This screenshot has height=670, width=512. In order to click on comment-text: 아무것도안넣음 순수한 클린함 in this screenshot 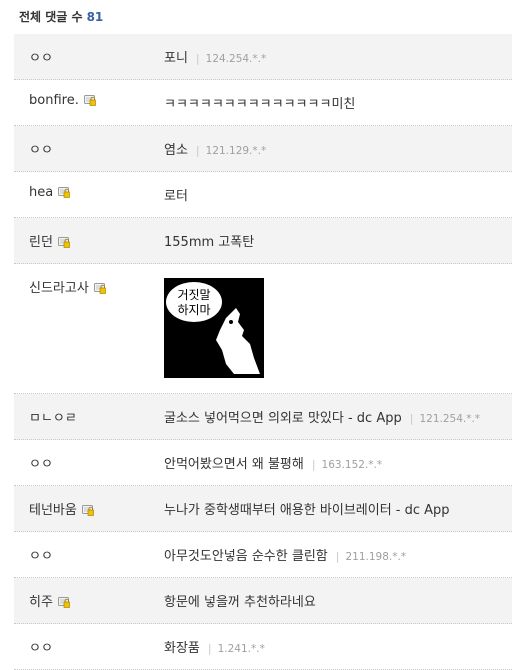, I will do `click(246, 556)`.